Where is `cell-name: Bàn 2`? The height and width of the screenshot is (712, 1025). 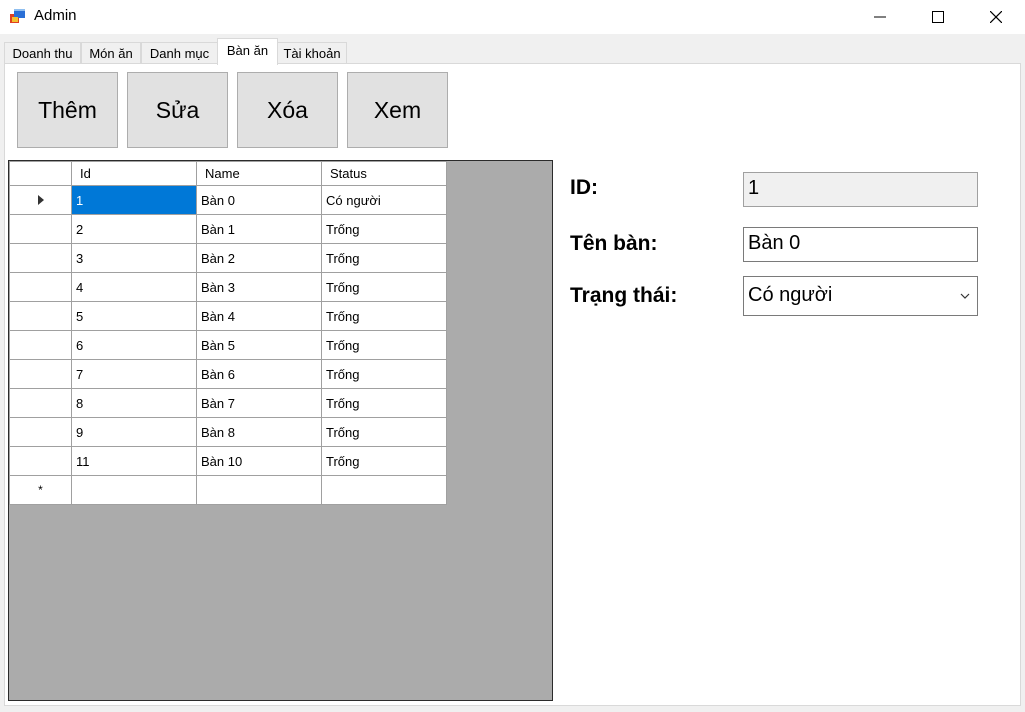 cell-name: Bàn 2 is located at coordinates (259, 258).